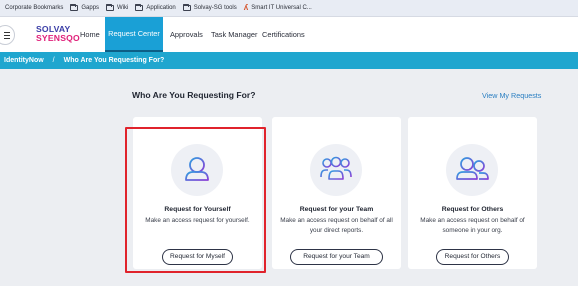  I want to click on page-title: Who Are You Requesting For?, so click(194, 95).